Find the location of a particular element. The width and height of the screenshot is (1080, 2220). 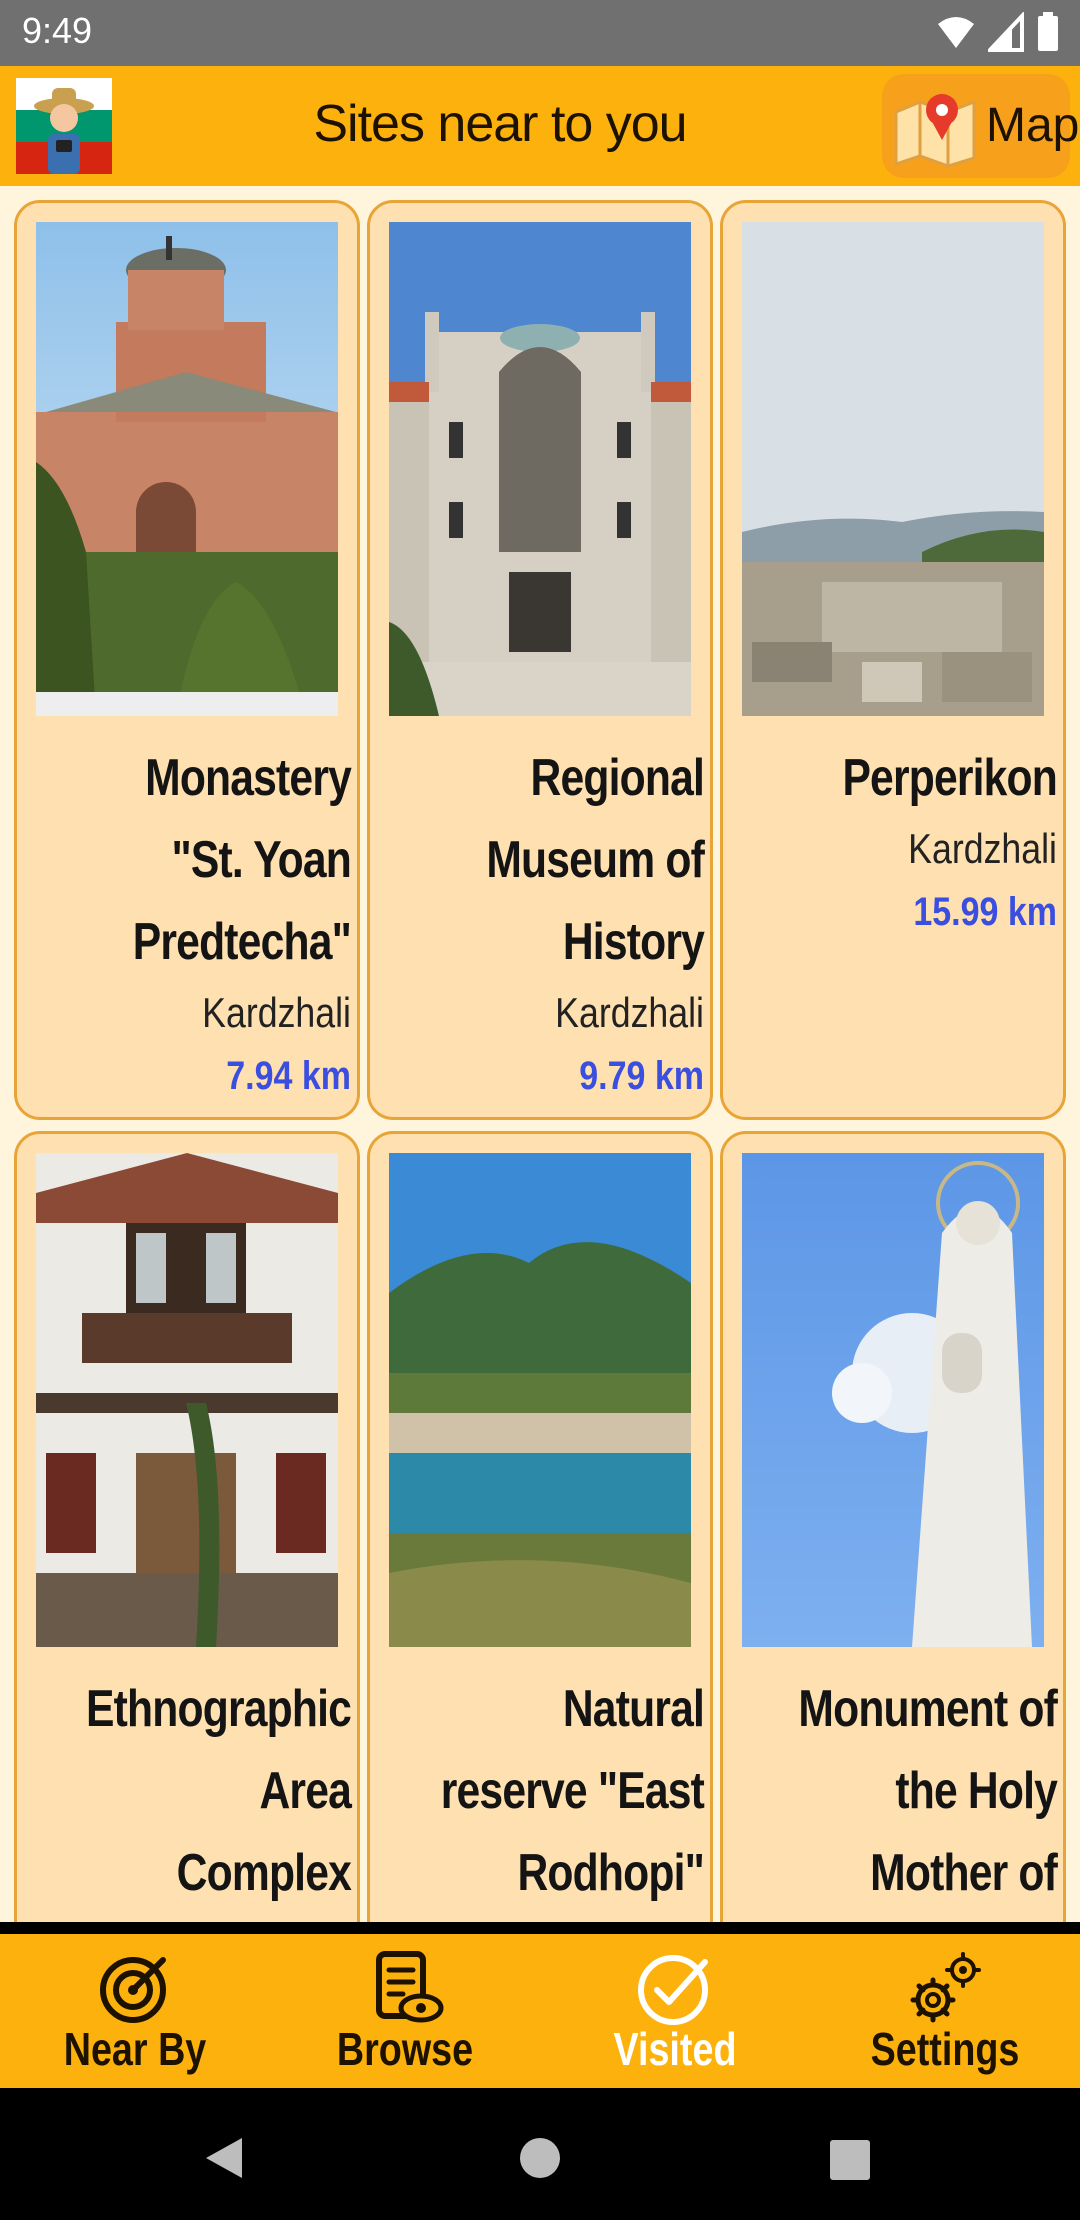

site-info: Monument of the Holy Mother of God is located at coordinates (894, 1795).